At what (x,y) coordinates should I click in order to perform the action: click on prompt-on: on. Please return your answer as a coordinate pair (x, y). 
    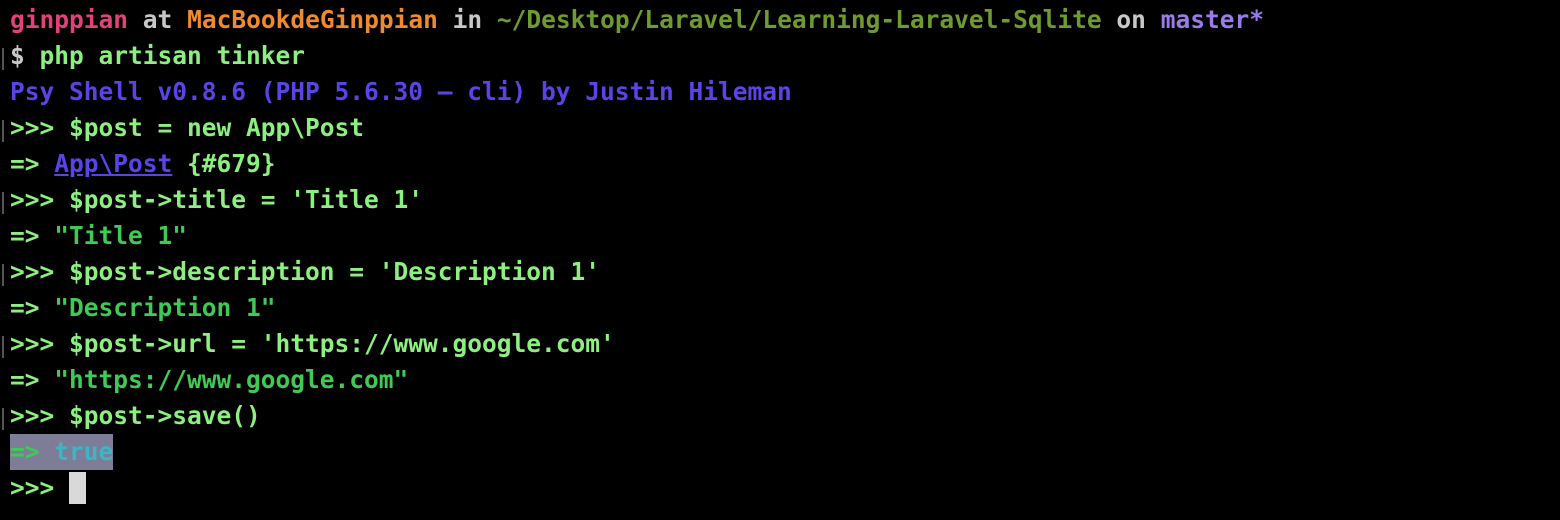
    Looking at the image, I should click on (1131, 19).